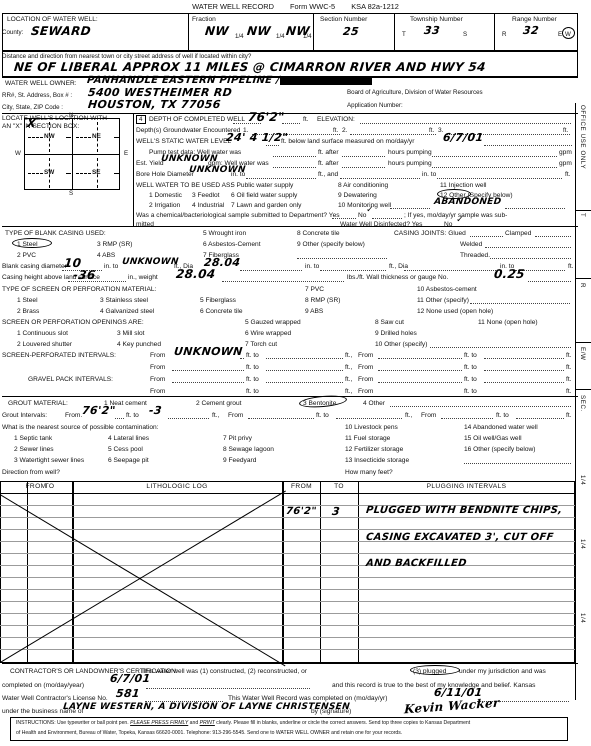 Image resolution: width=591 pixels, height=746 pixels. Describe the element at coordinates (224, 233) in the screenshot. I see `casing-option-5: 5 Wrought iron` at that location.